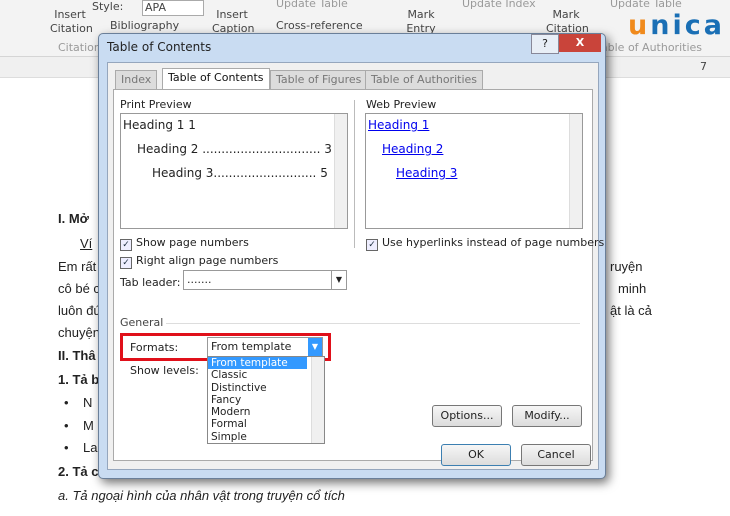 Image resolution: width=730 pixels, height=516 pixels. I want to click on tab-table-of-figures: Table of Figures, so click(319, 80).